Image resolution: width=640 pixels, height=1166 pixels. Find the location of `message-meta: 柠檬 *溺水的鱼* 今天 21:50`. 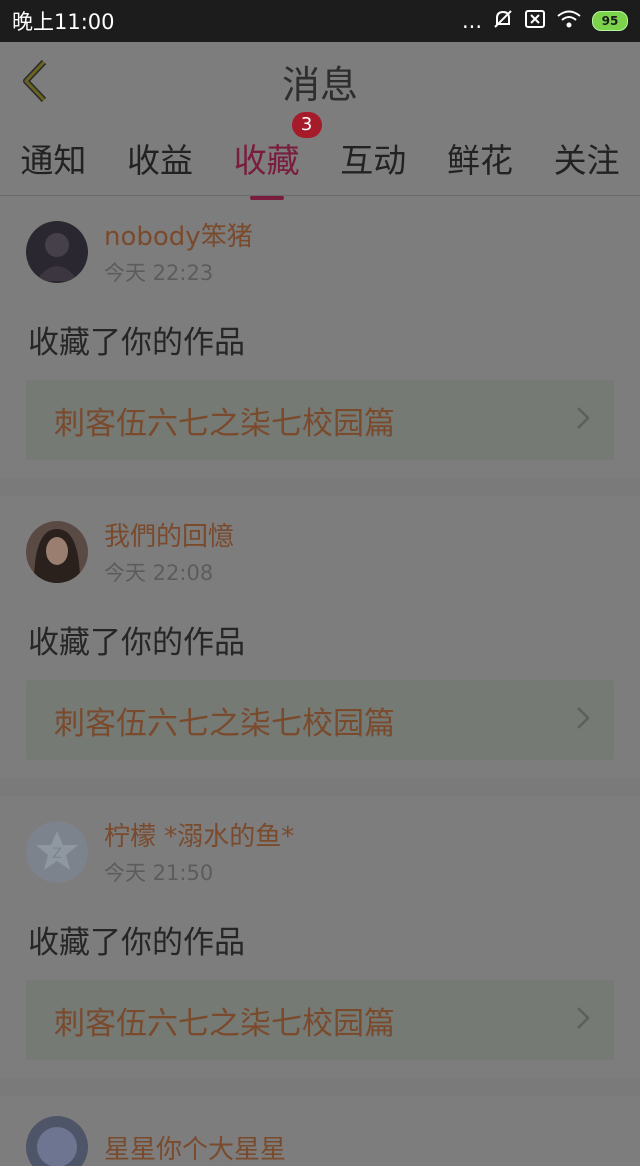

message-meta: 柠檬 *溺水的鱼* 今天 21:50 is located at coordinates (199, 851).